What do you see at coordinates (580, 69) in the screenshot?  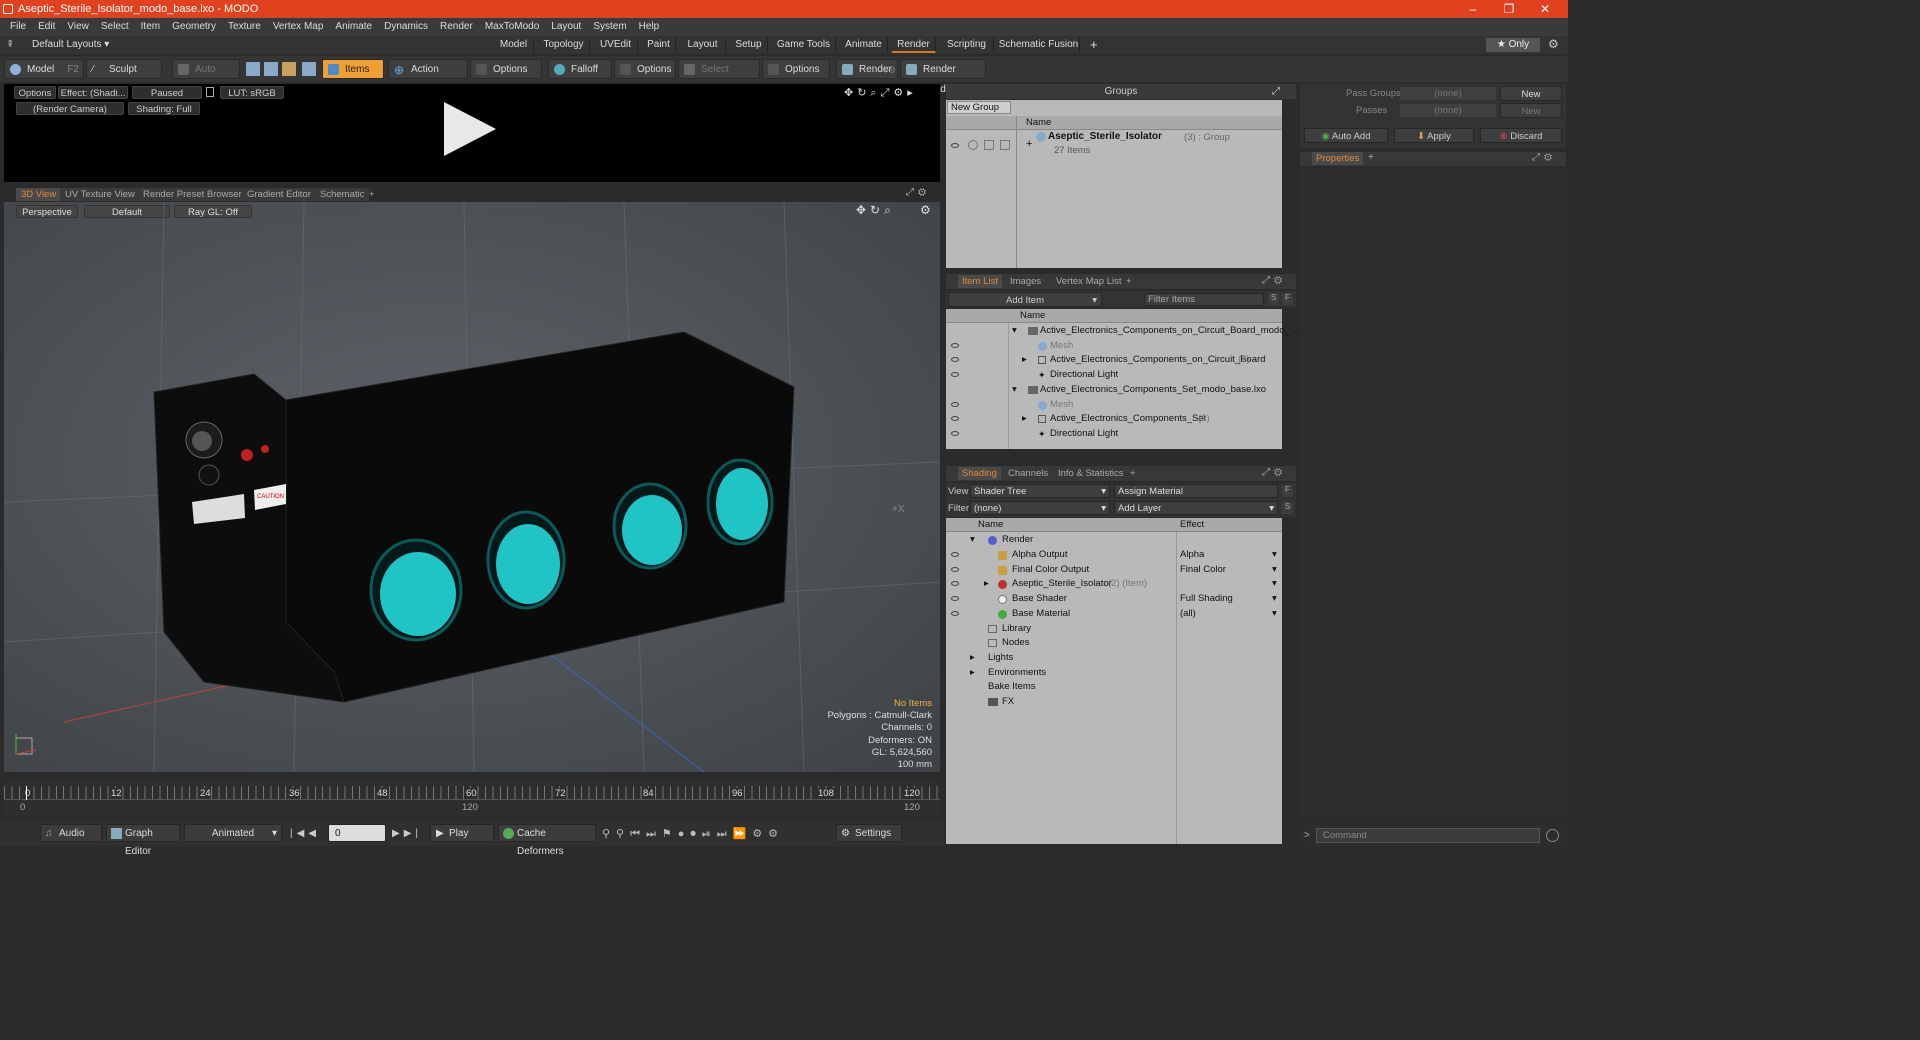 I see `falloff-button: Falloff` at bounding box center [580, 69].